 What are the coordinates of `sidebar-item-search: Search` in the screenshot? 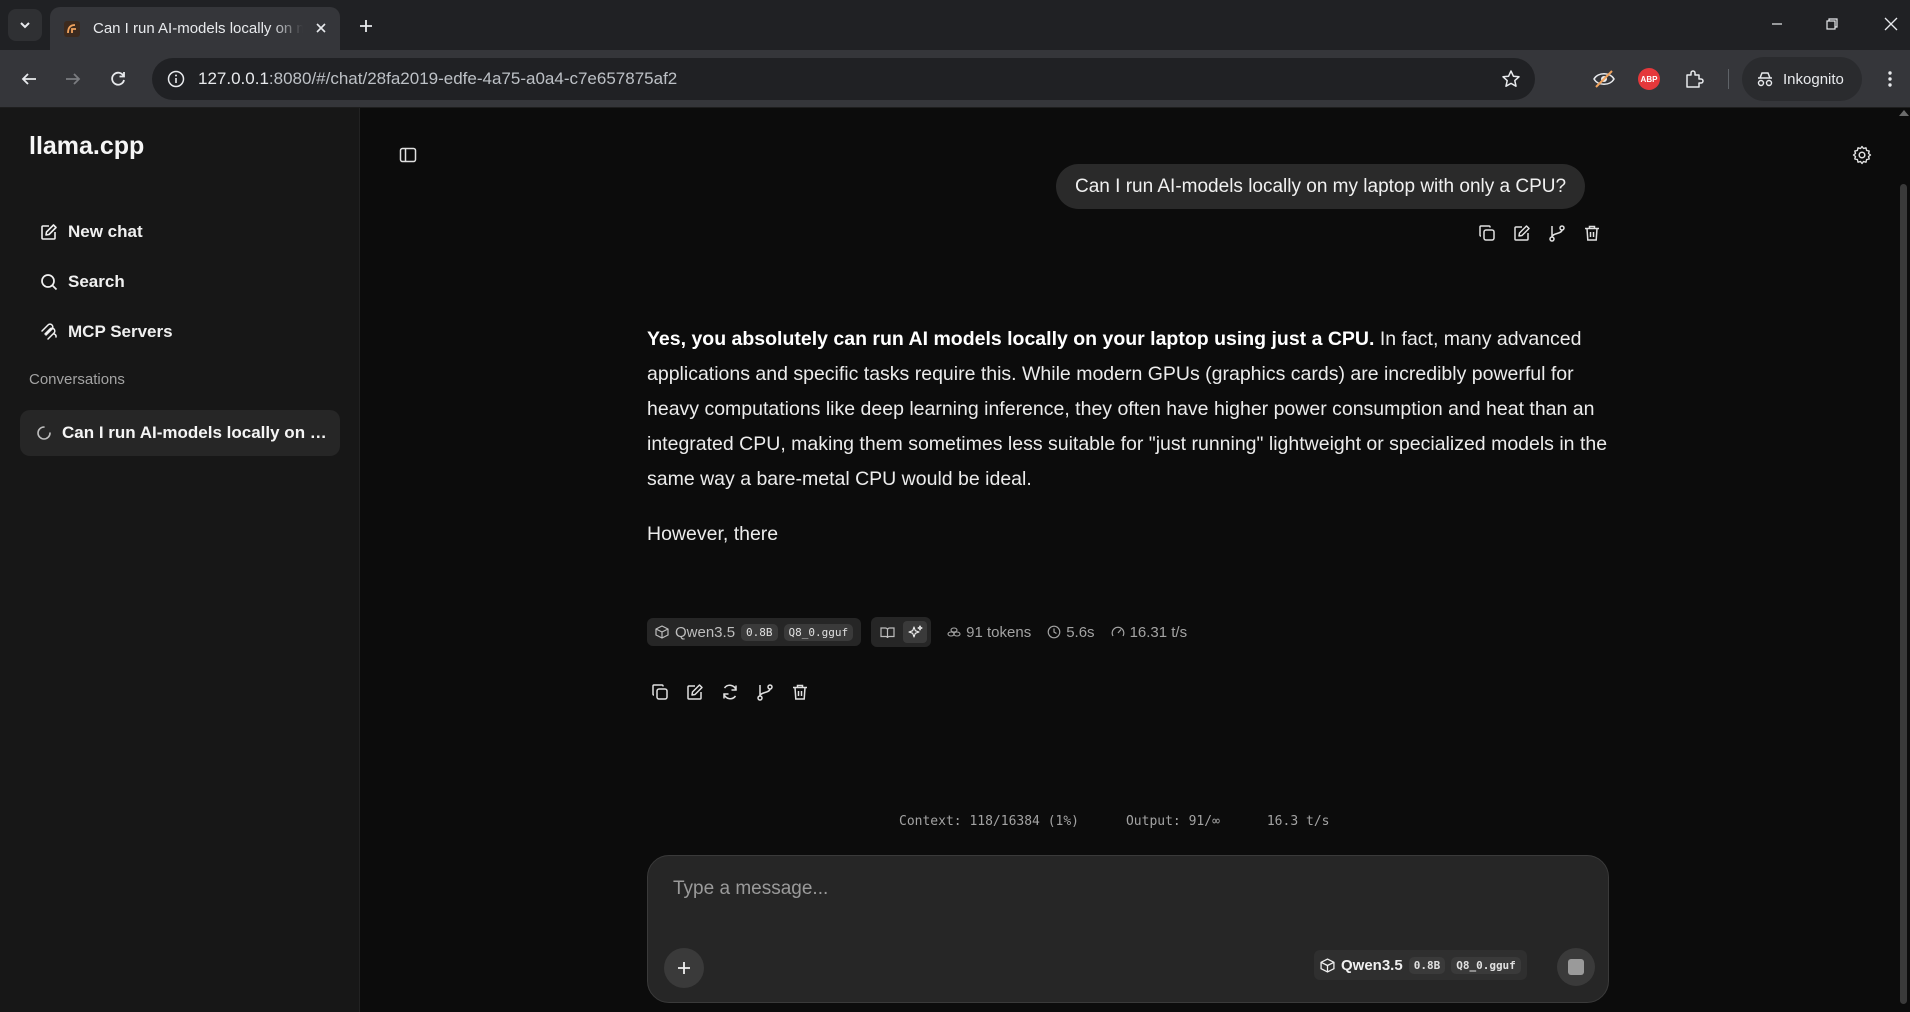 It's located at (180, 282).